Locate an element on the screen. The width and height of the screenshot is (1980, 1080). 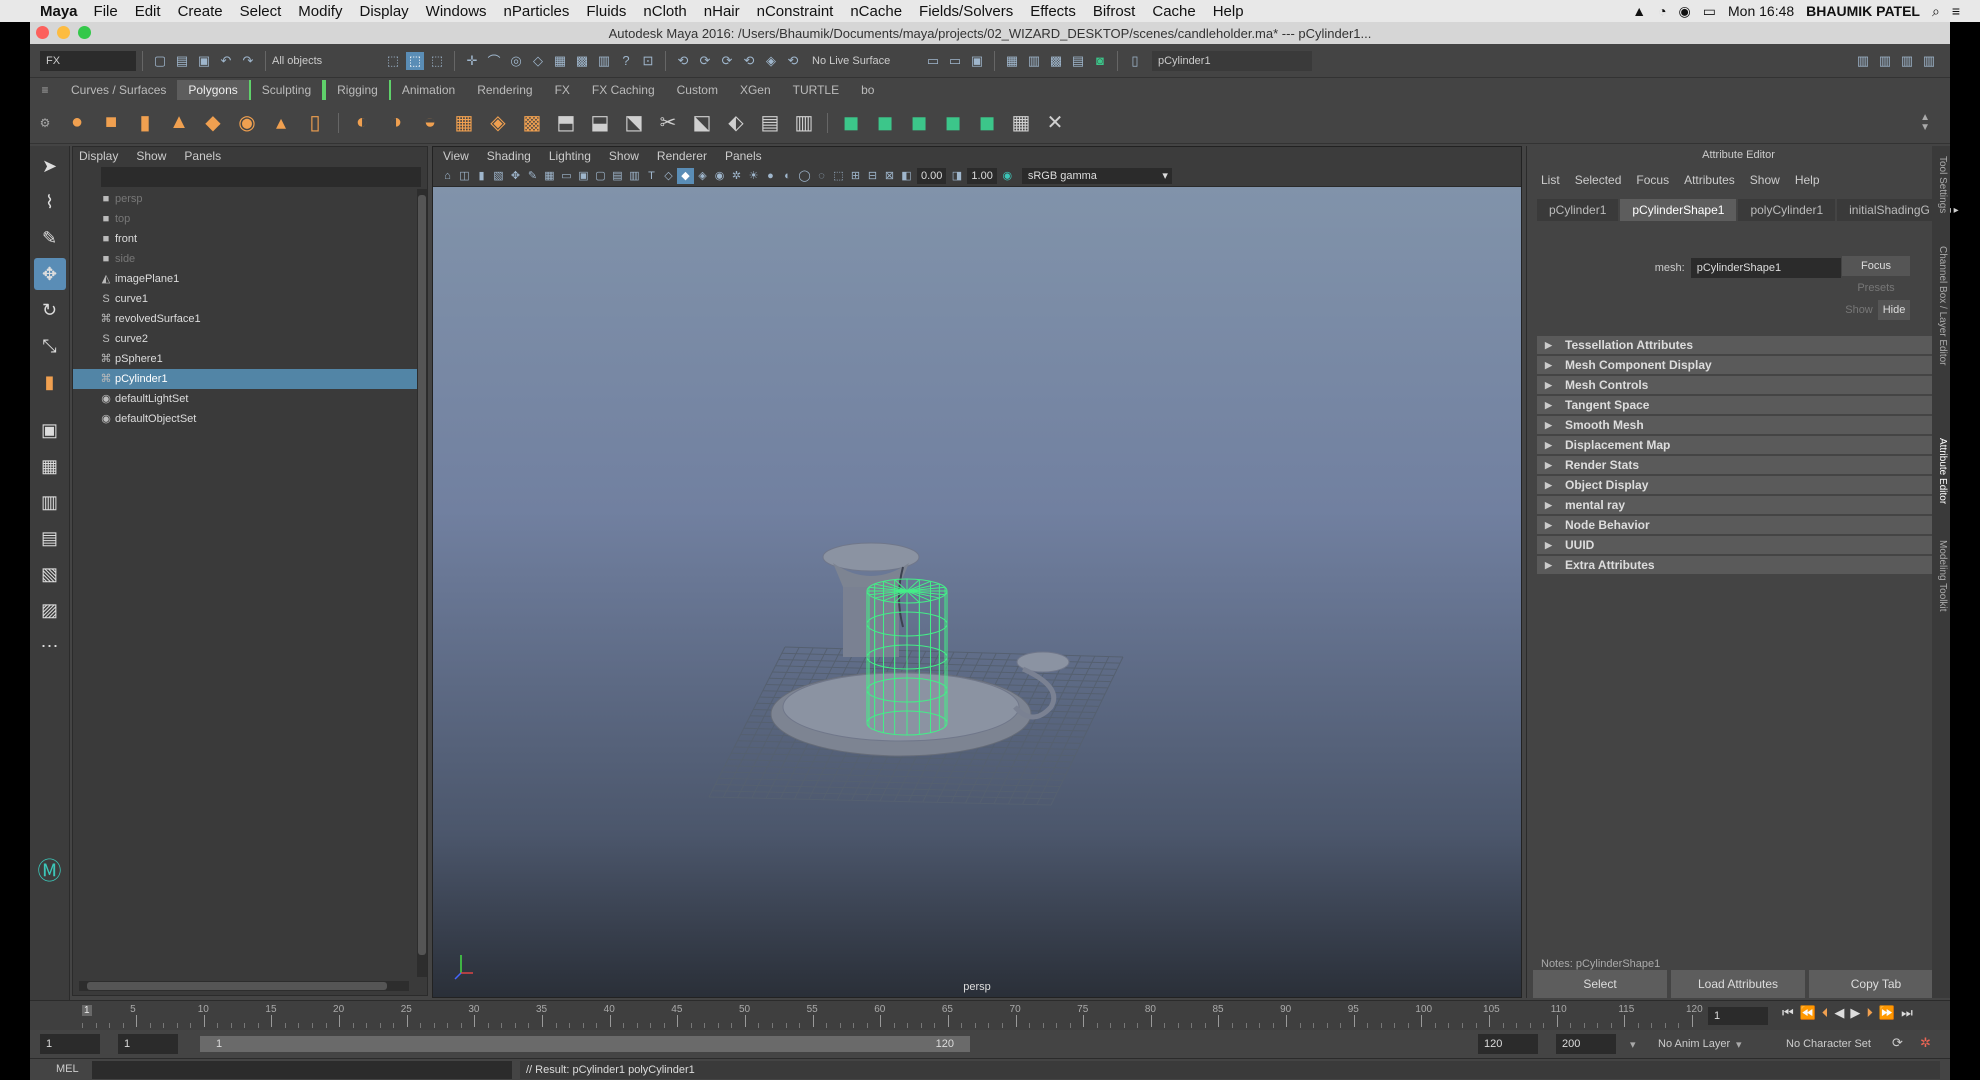
undo-icon: ↶ is located at coordinates (226, 61).